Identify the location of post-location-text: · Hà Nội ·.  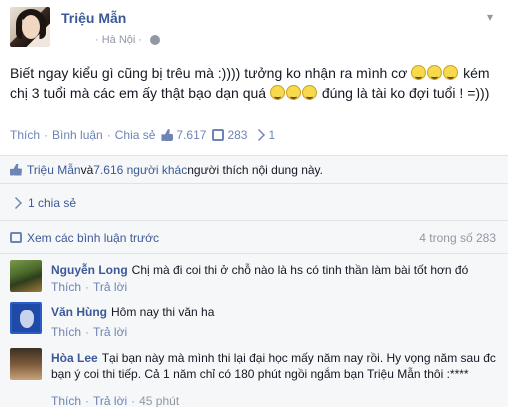
(118, 40).